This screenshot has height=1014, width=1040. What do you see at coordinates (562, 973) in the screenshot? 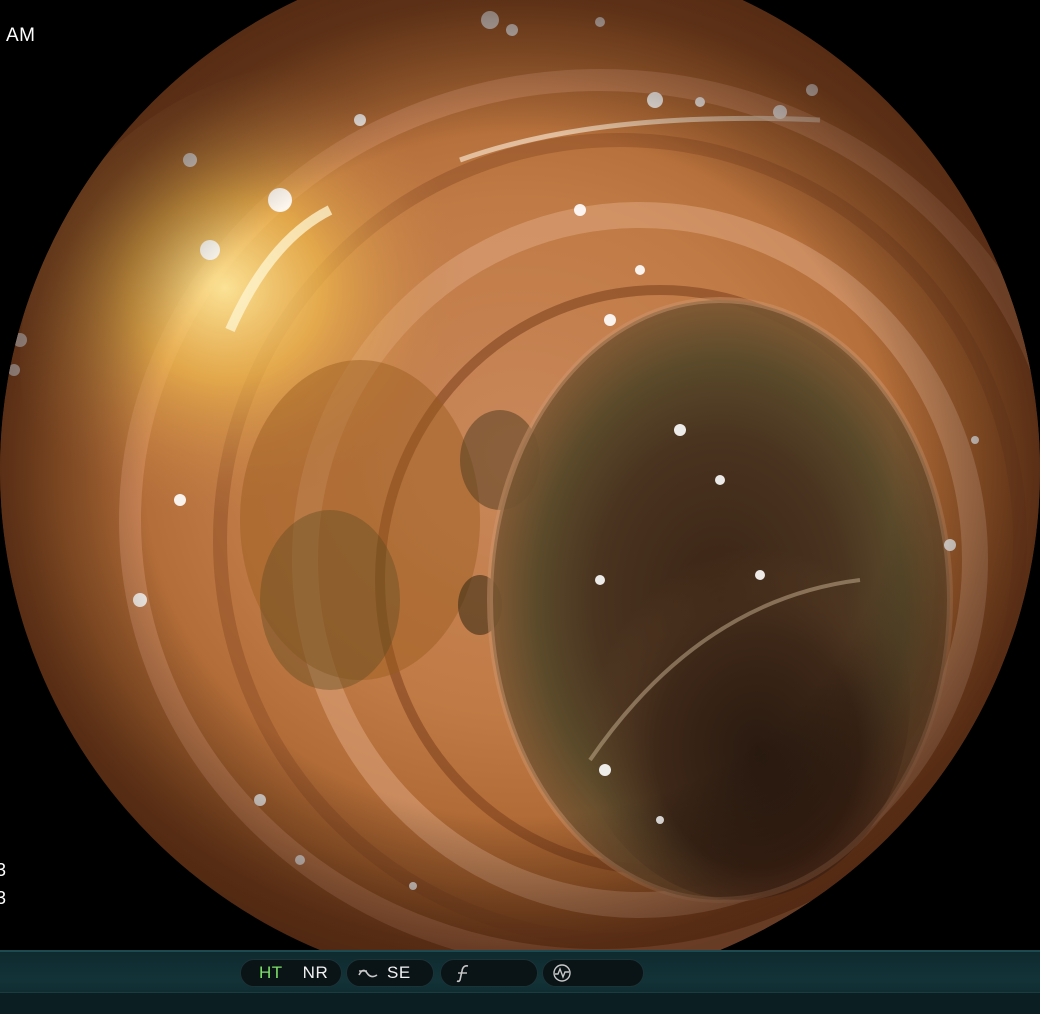
I see `waveform-icon` at bounding box center [562, 973].